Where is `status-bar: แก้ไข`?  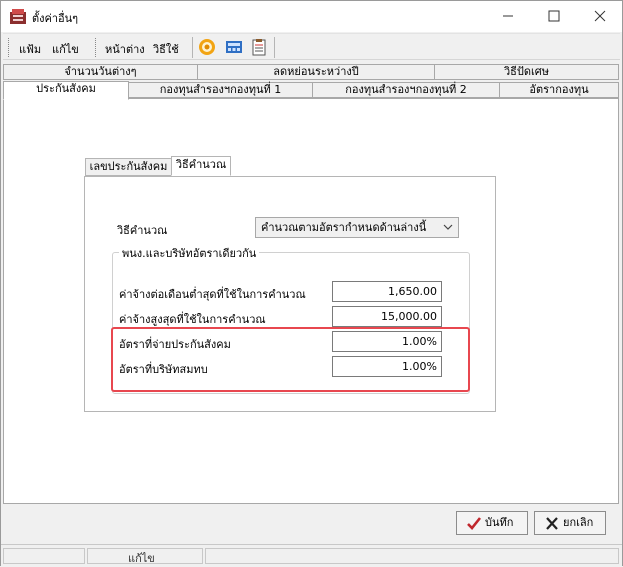 status-bar: แก้ไข is located at coordinates (311, 555).